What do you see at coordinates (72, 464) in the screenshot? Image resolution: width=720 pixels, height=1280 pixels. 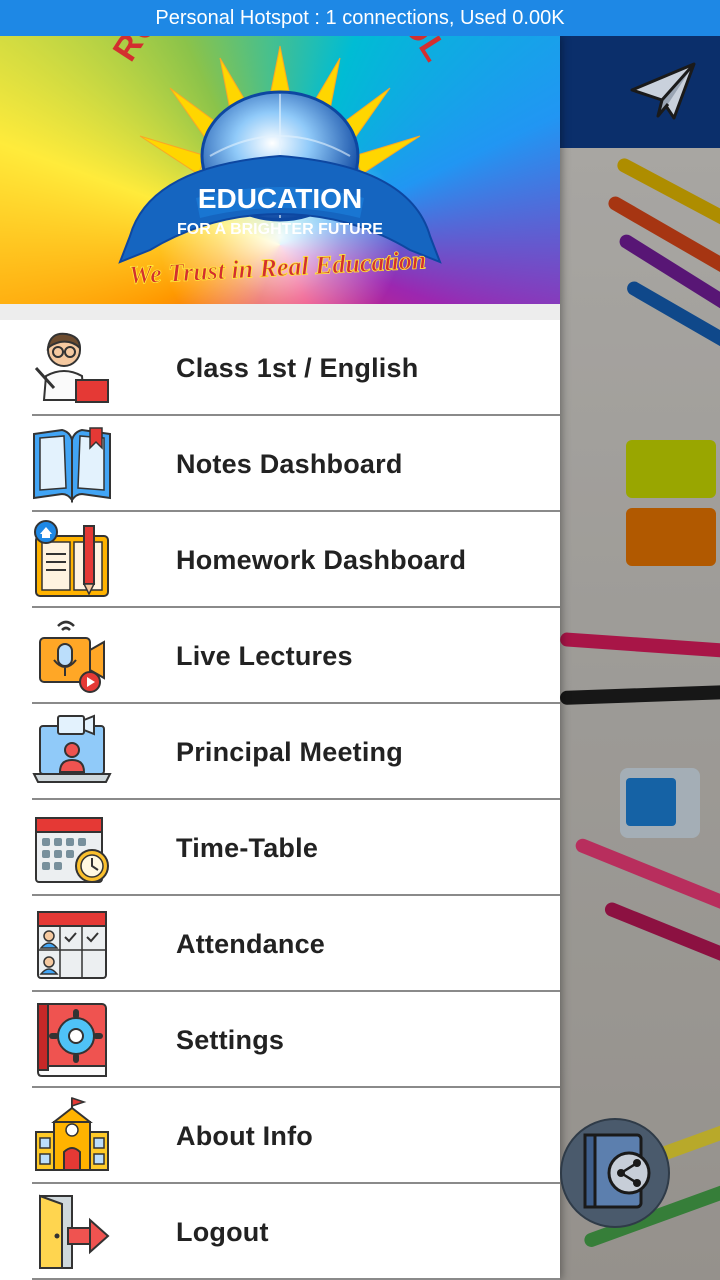 I see `open-book-icon` at bounding box center [72, 464].